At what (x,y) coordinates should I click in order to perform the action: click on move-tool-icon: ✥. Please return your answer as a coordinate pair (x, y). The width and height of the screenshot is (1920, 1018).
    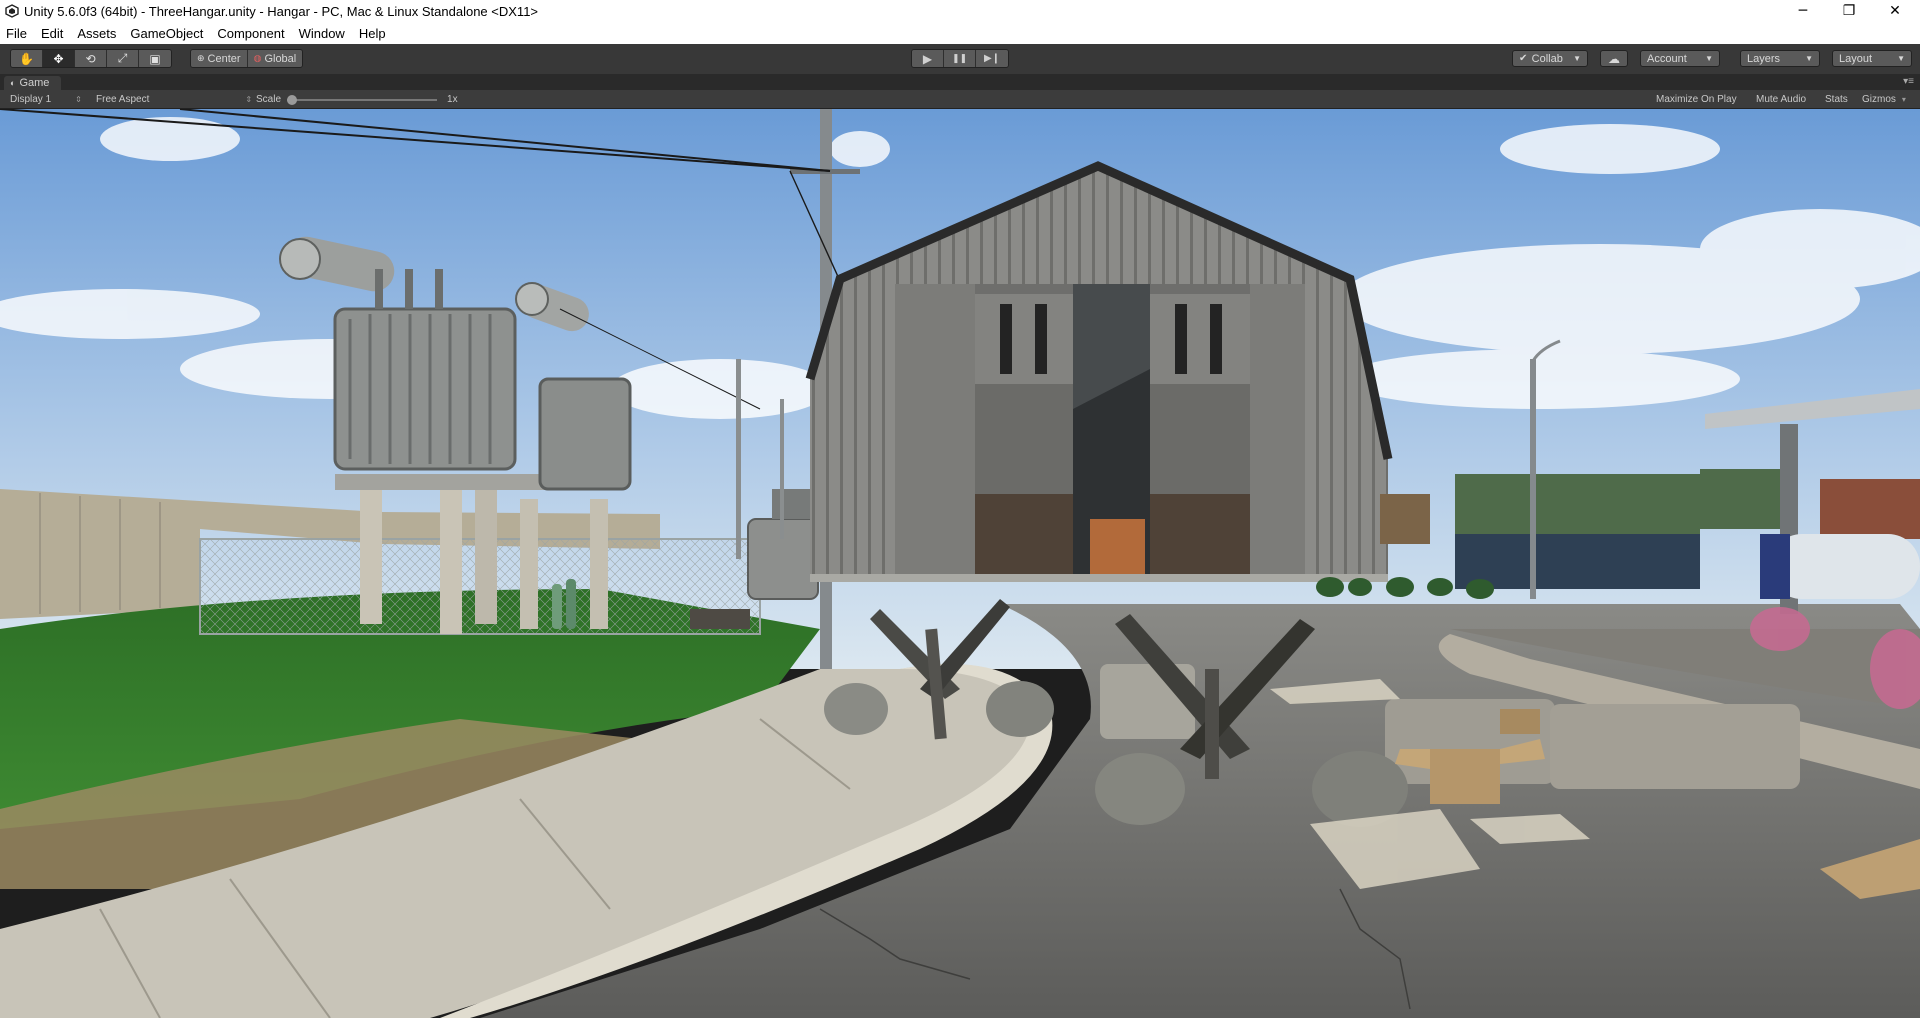
    Looking at the image, I should click on (58, 58).